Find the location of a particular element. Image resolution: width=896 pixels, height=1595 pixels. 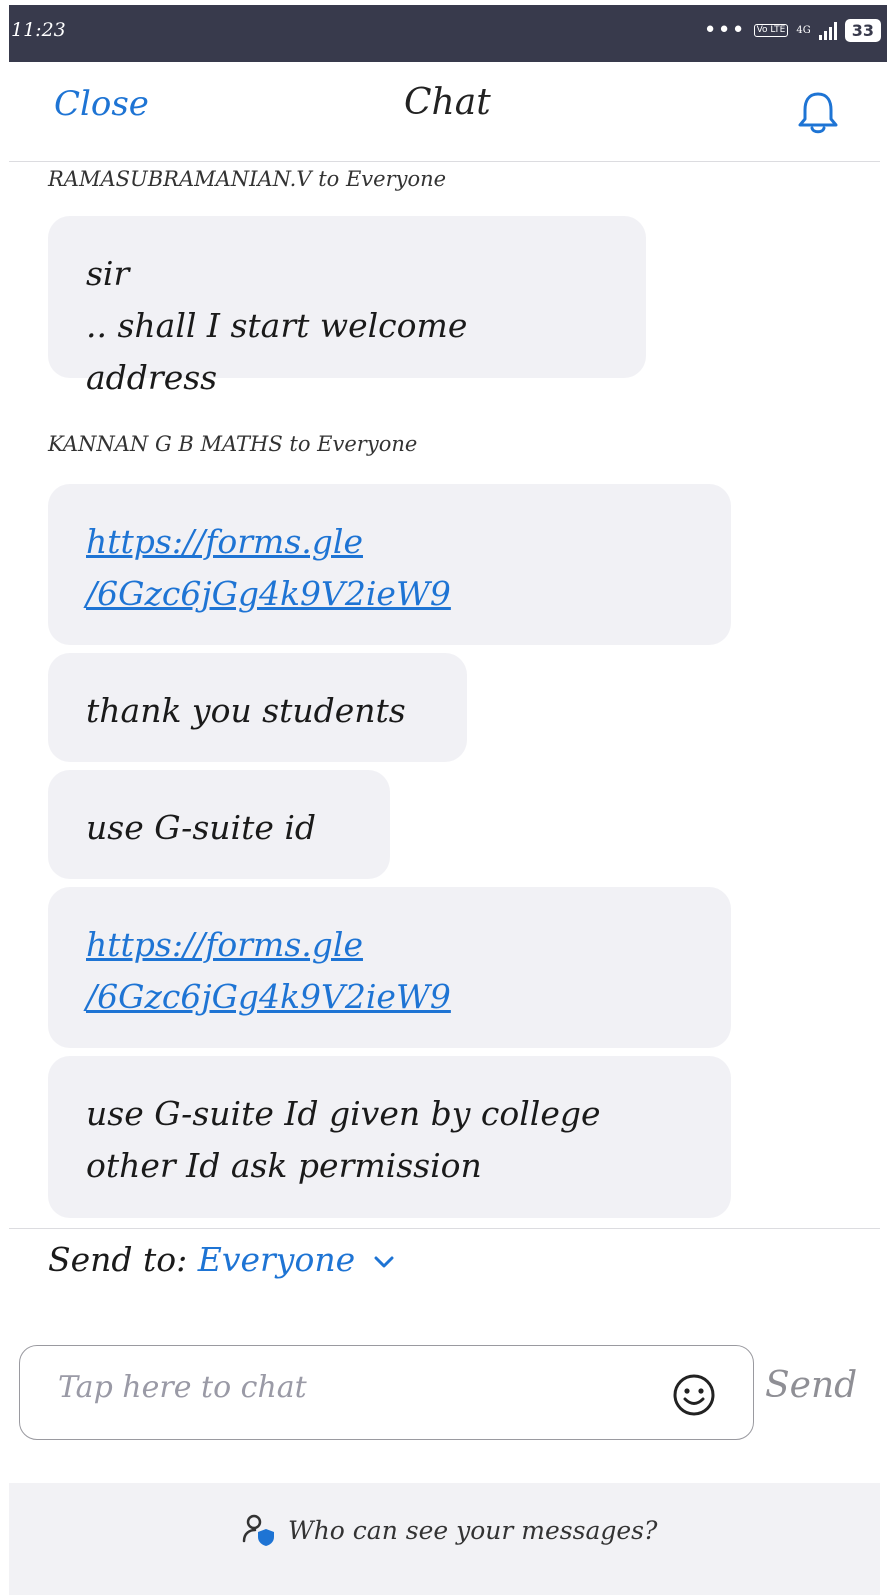

divider is located at coordinates (444, 1228).